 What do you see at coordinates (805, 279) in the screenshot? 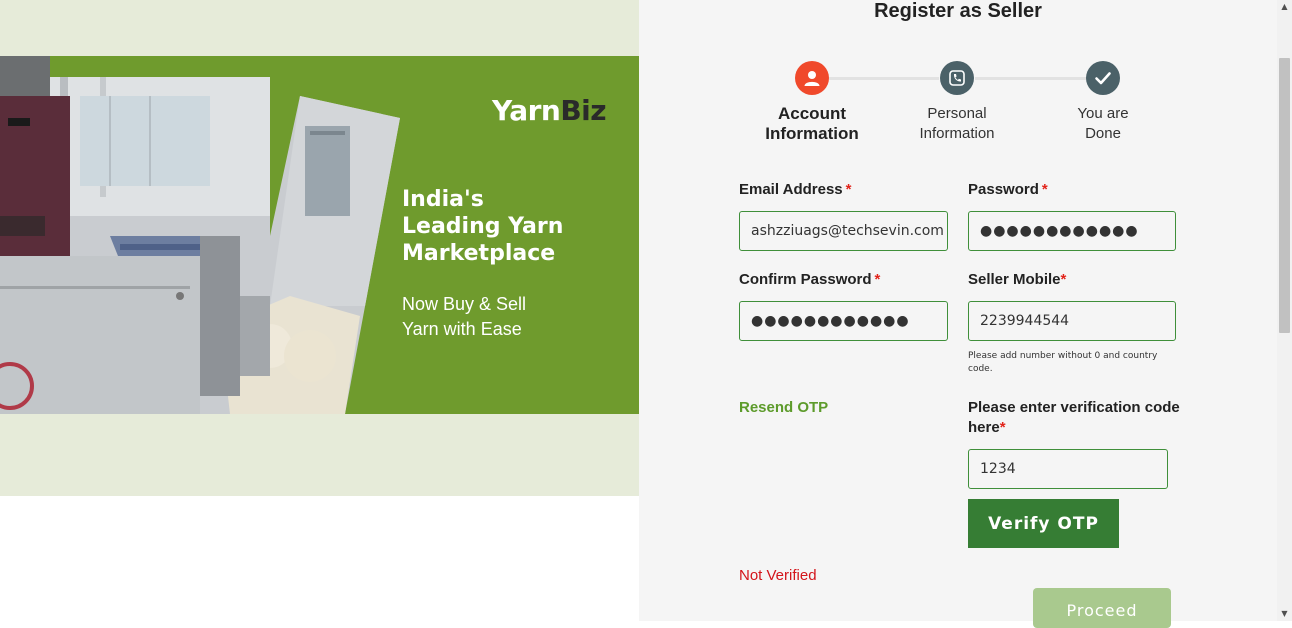
I see `confirm-password-label-text: Confirm Password` at bounding box center [805, 279].